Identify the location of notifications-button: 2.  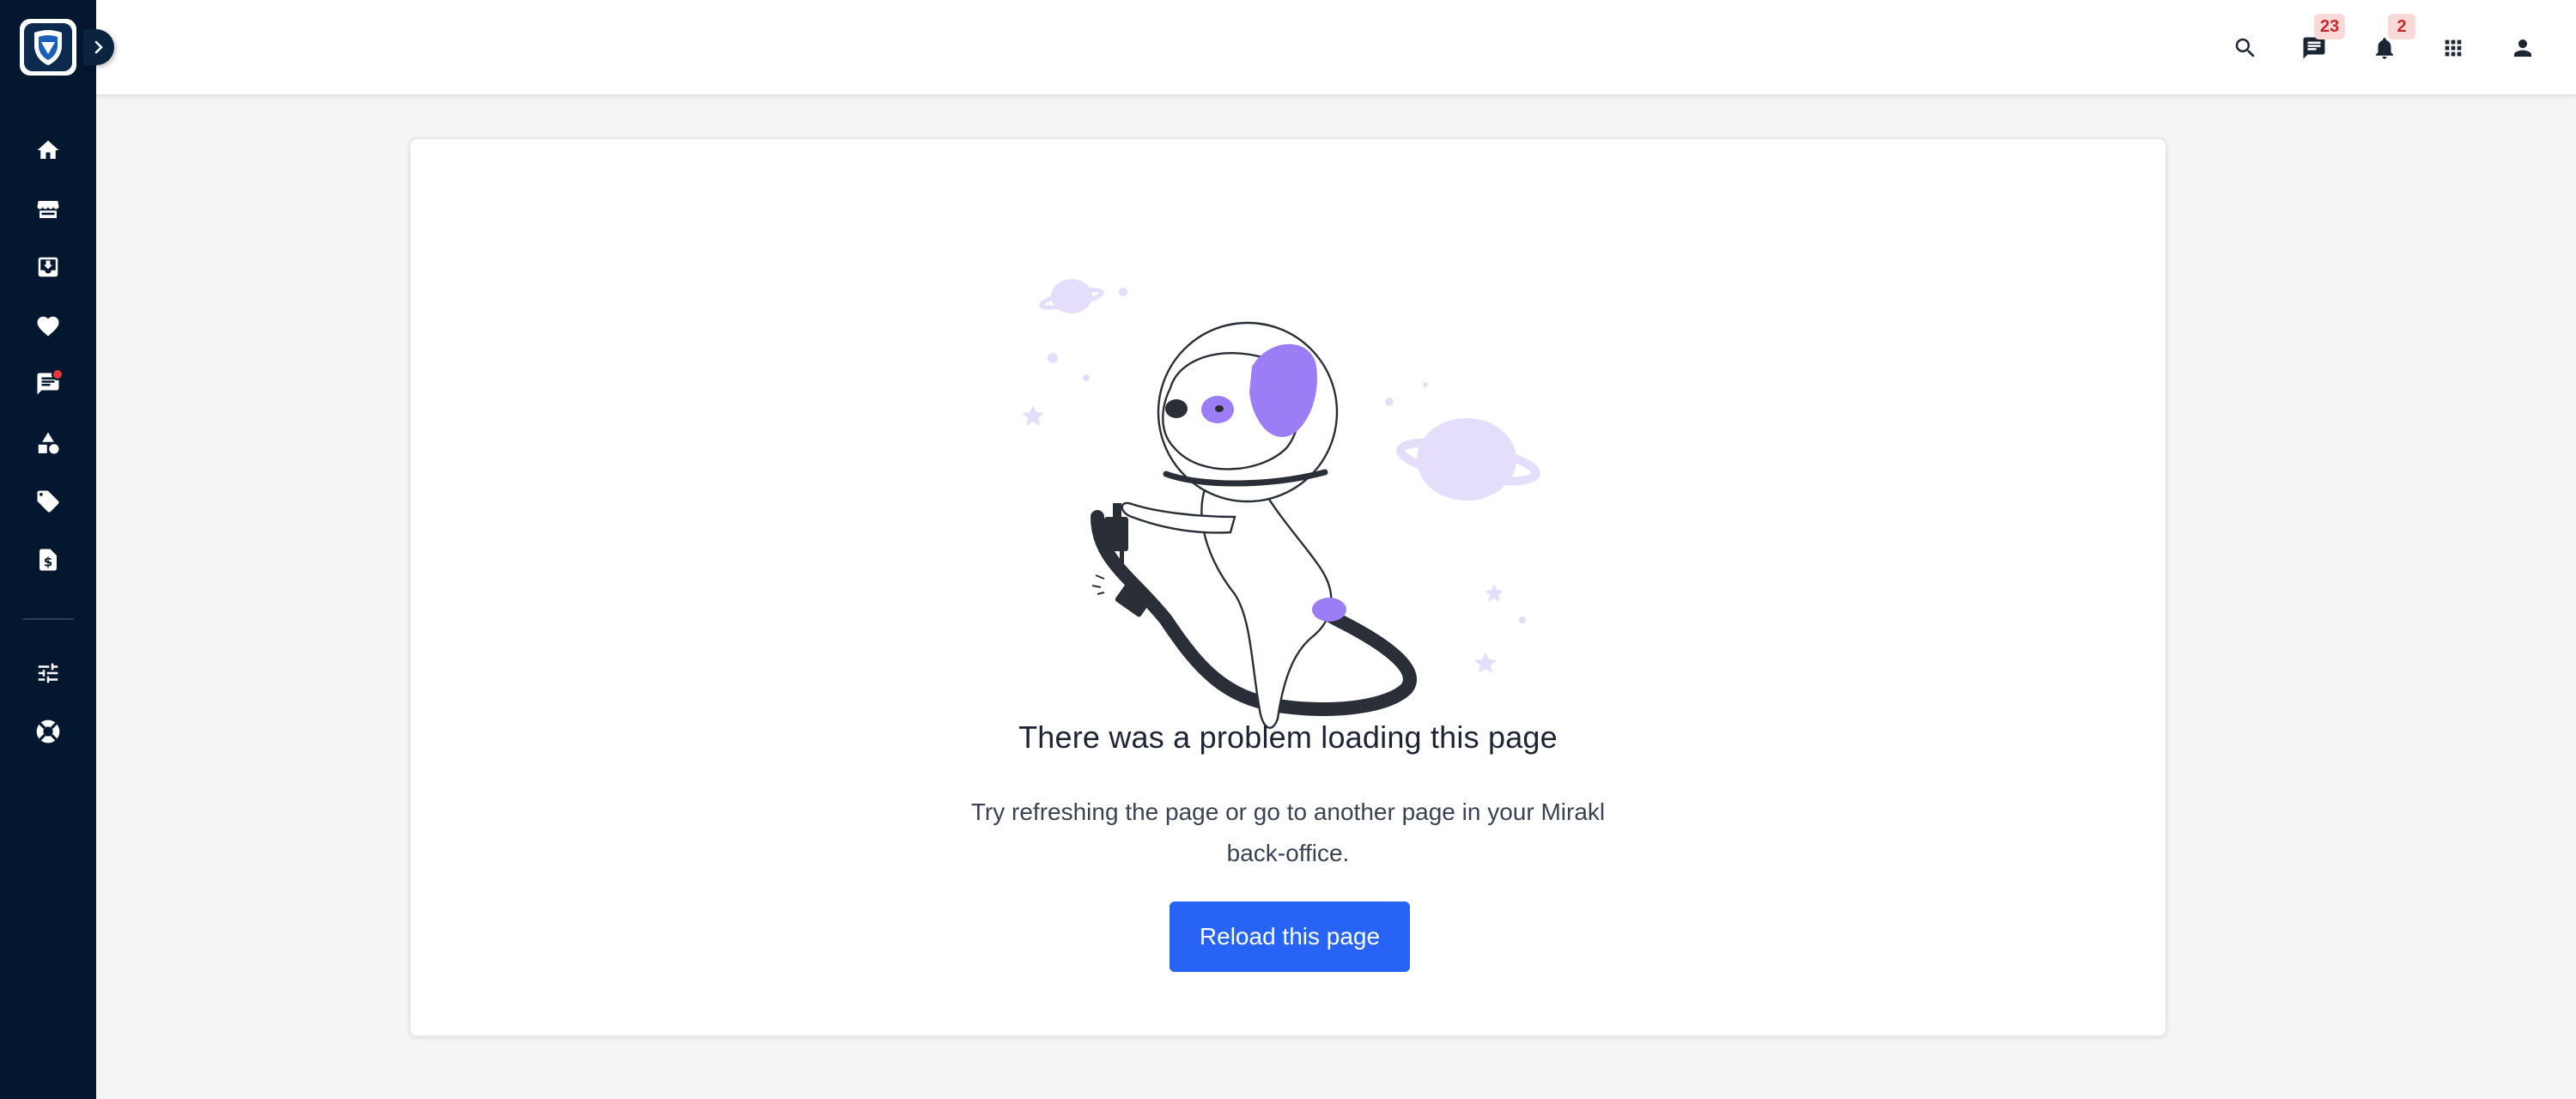
(2389, 42).